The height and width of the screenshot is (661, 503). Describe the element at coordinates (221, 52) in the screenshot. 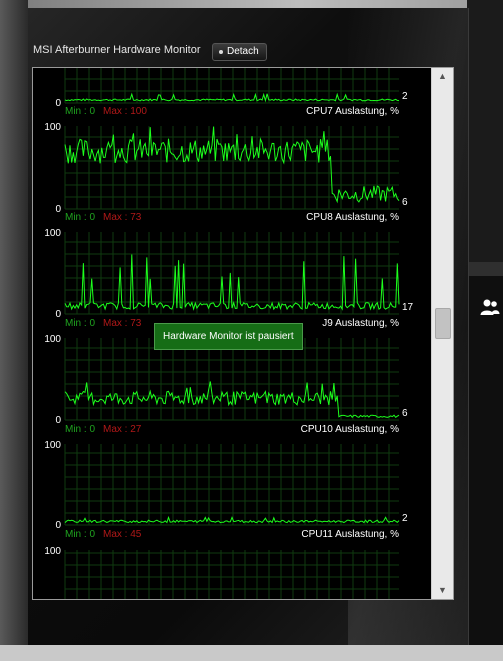

I see `detach-dot-icon` at that location.